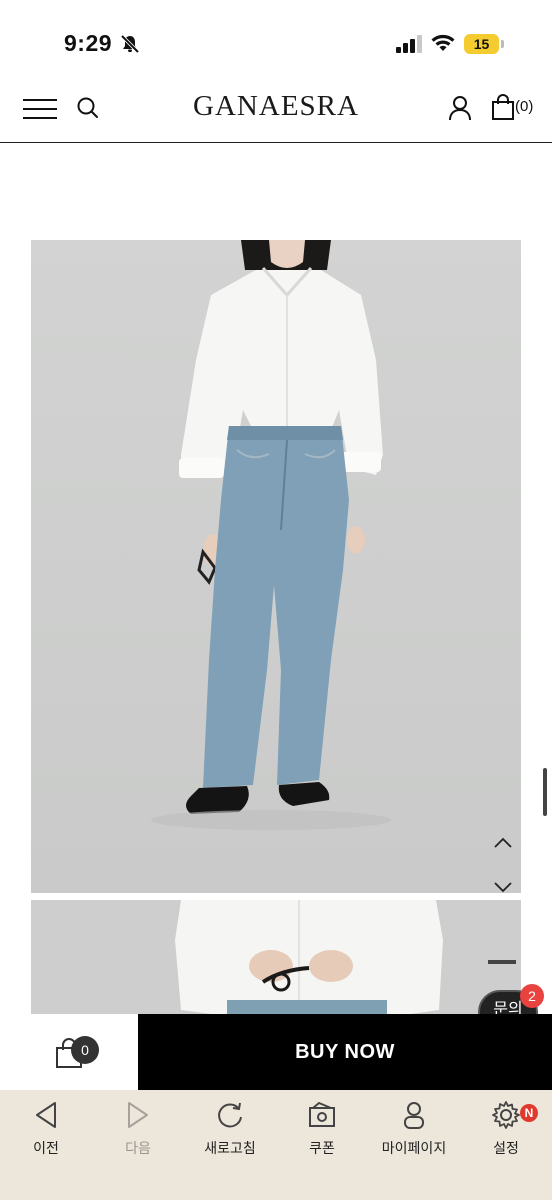  I want to click on product-image-detail, so click(276, 957).